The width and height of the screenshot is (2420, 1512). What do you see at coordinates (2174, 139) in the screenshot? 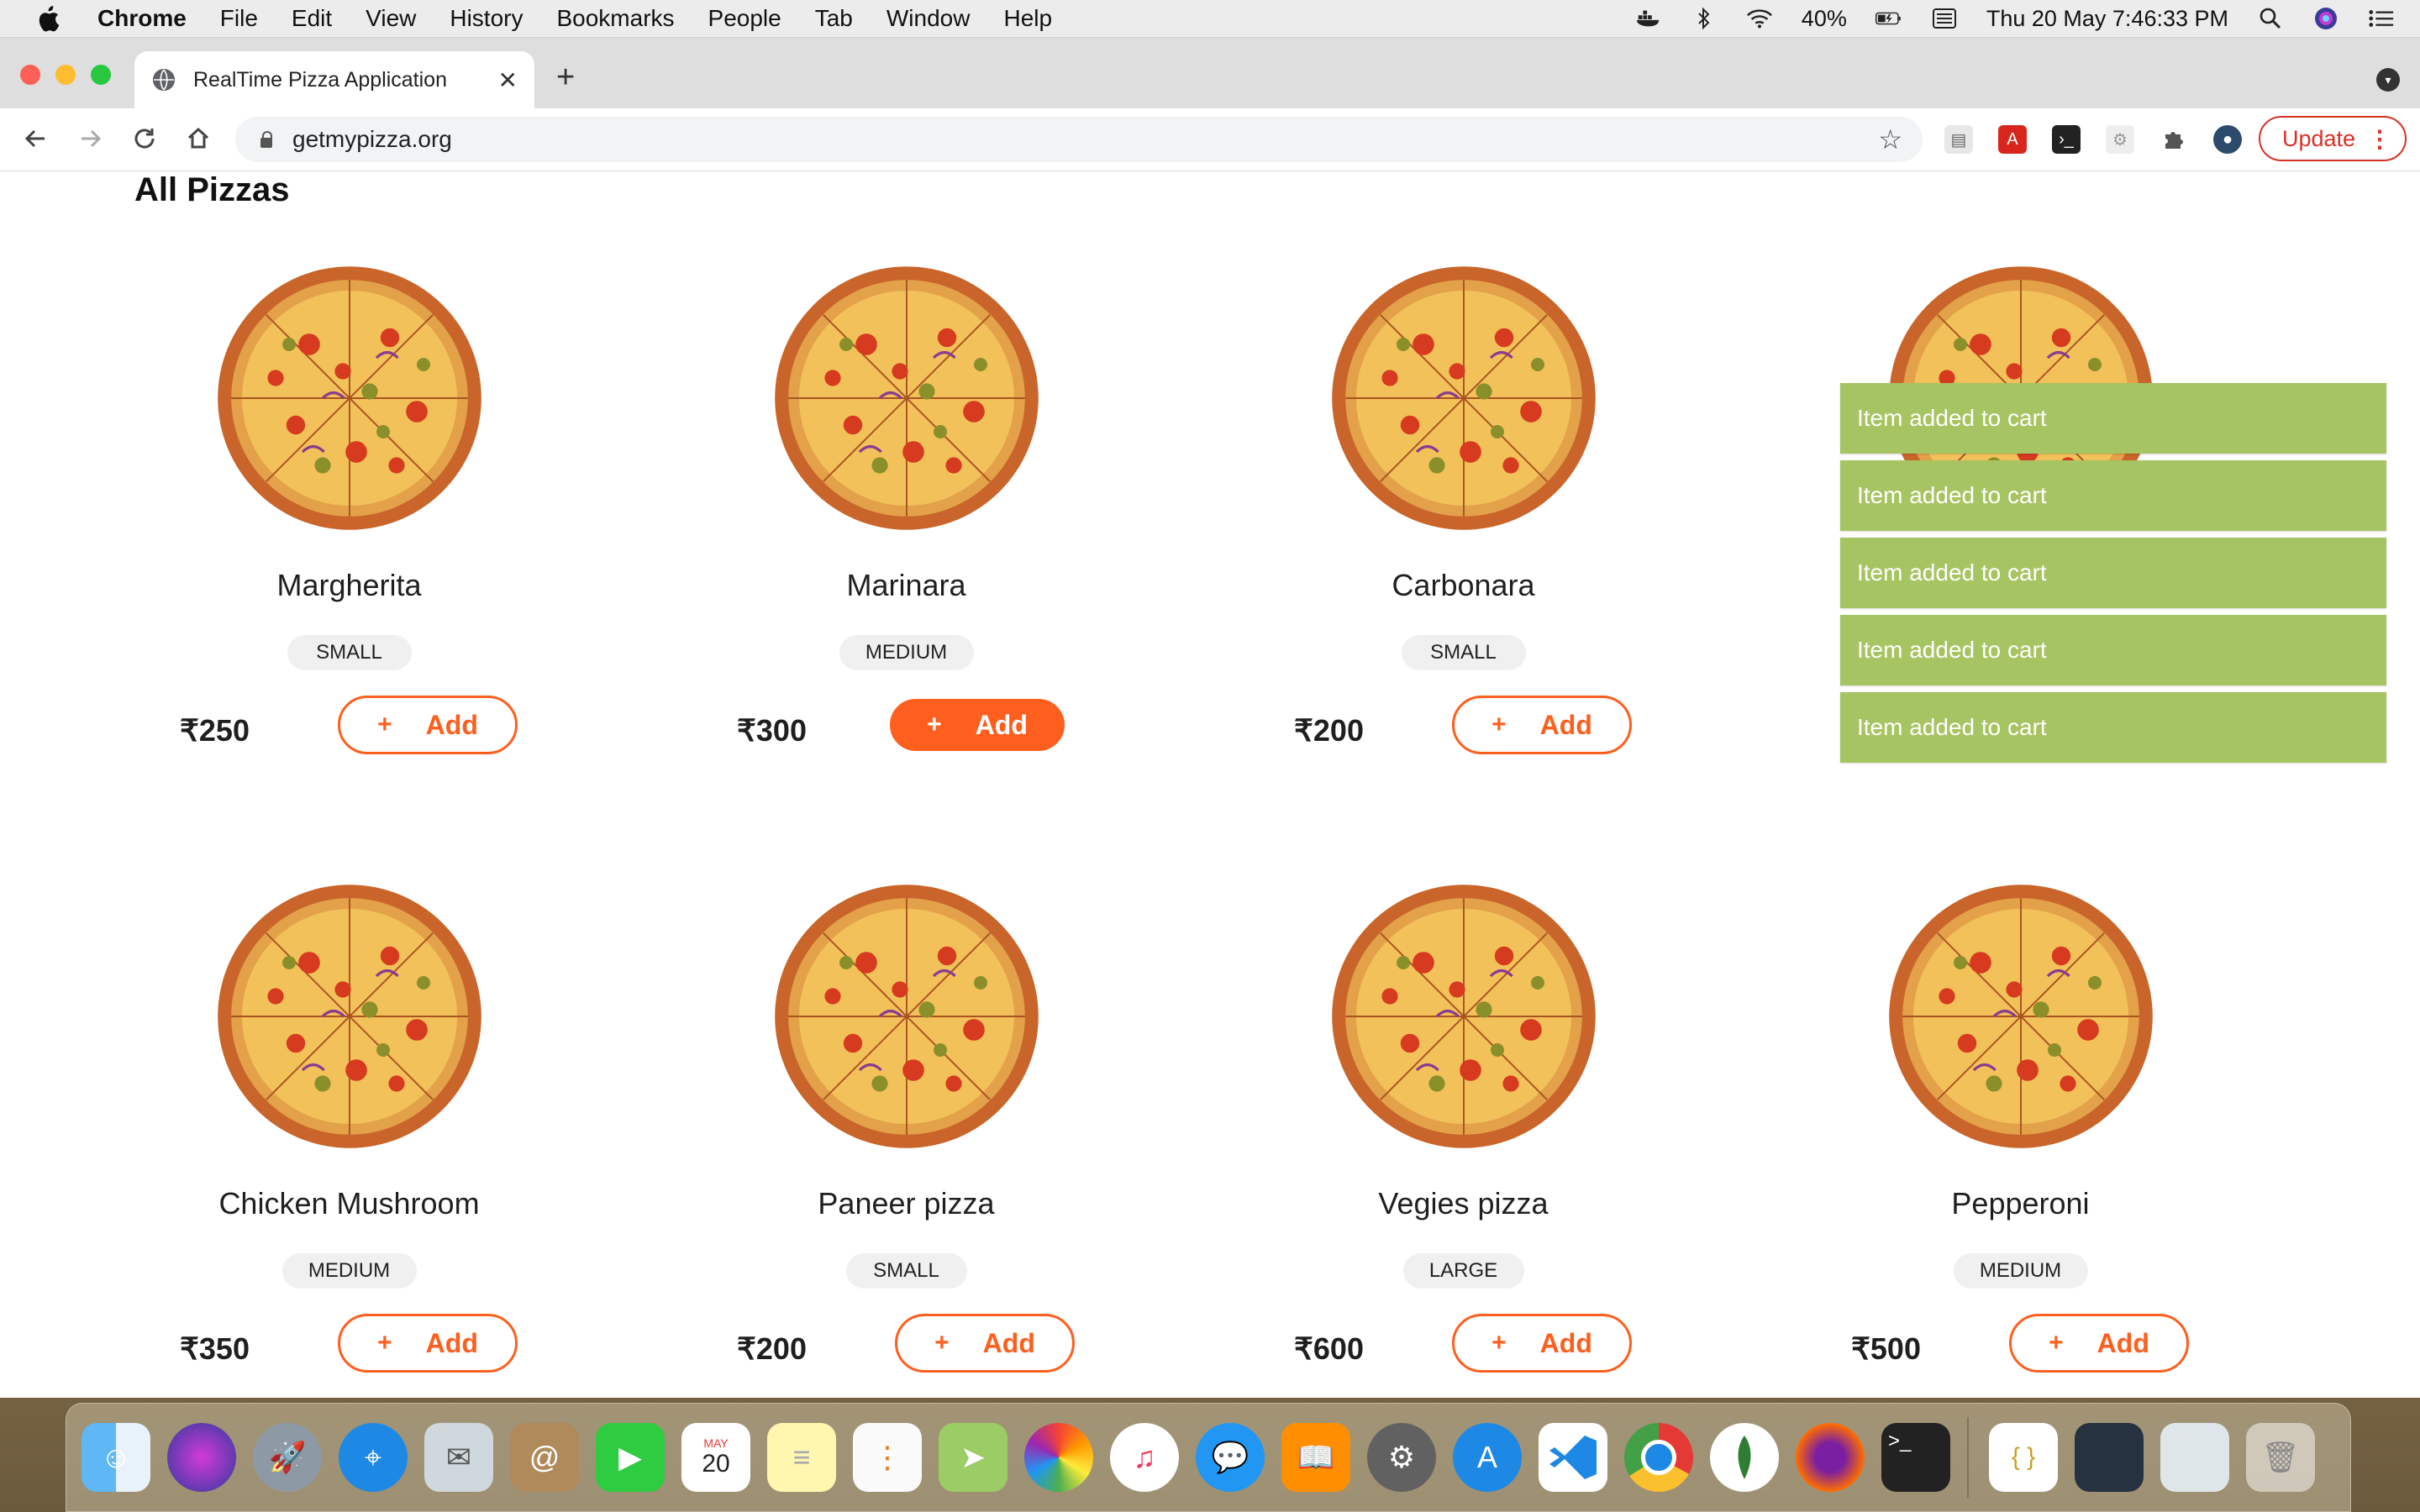
I see `extensions-puzzle-icon` at bounding box center [2174, 139].